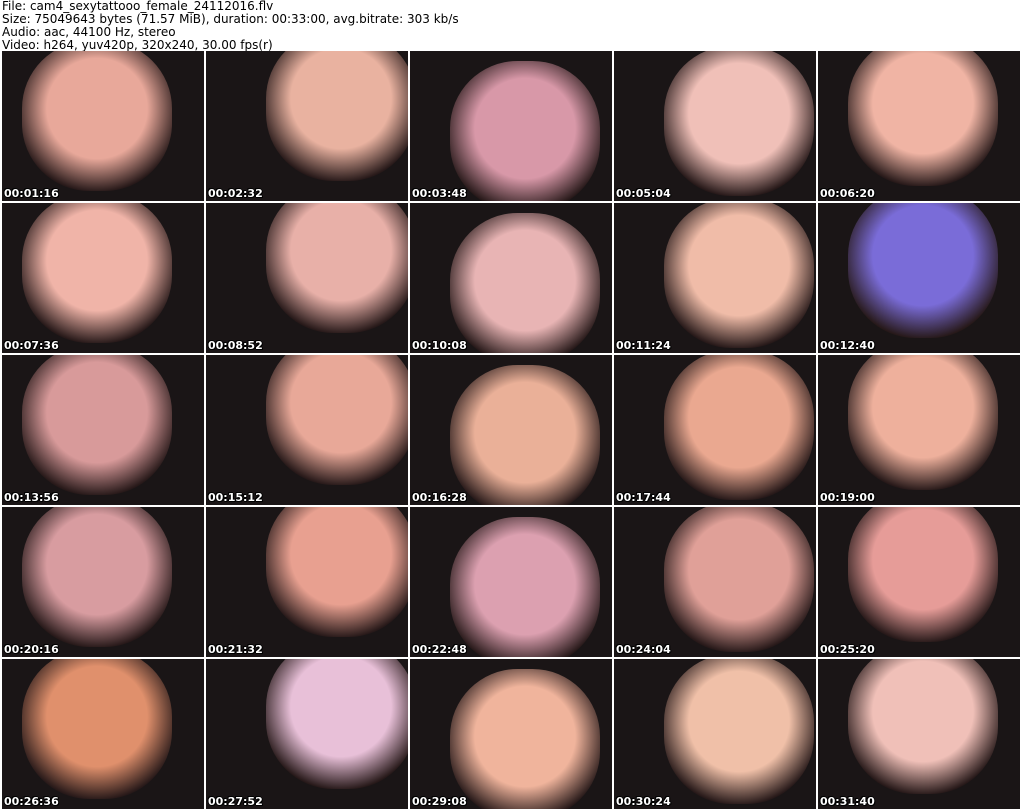 The image size is (1024, 811). What do you see at coordinates (31, 801) in the screenshot?
I see `thumbnail-timestamp: 00:26:36` at bounding box center [31, 801].